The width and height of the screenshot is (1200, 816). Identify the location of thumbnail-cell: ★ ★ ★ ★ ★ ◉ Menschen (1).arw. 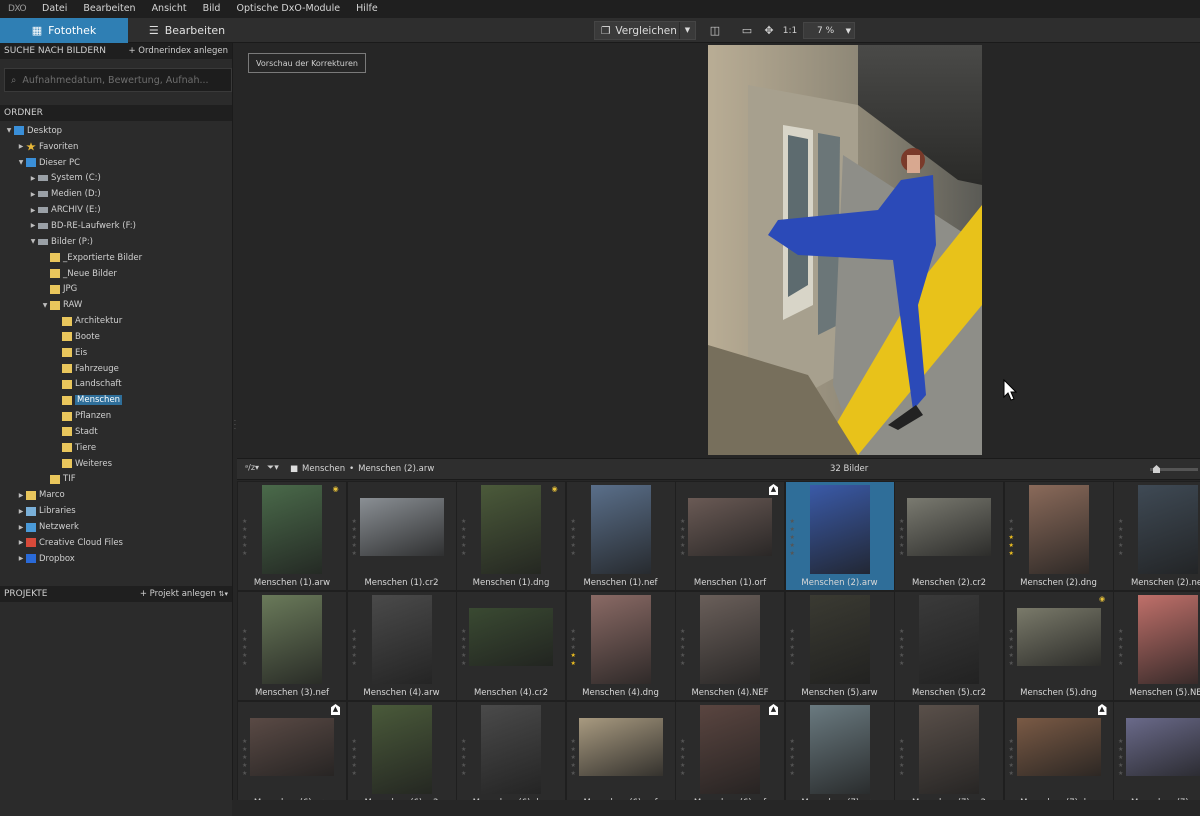
(292, 536).